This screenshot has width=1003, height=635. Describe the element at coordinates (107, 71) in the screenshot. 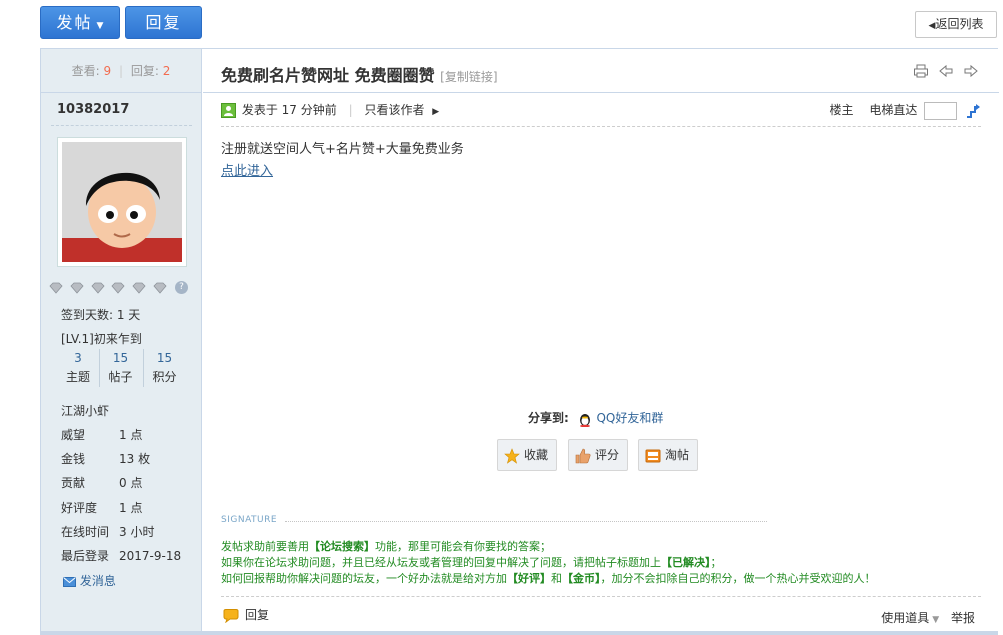

I see `views-count: 9` at that location.